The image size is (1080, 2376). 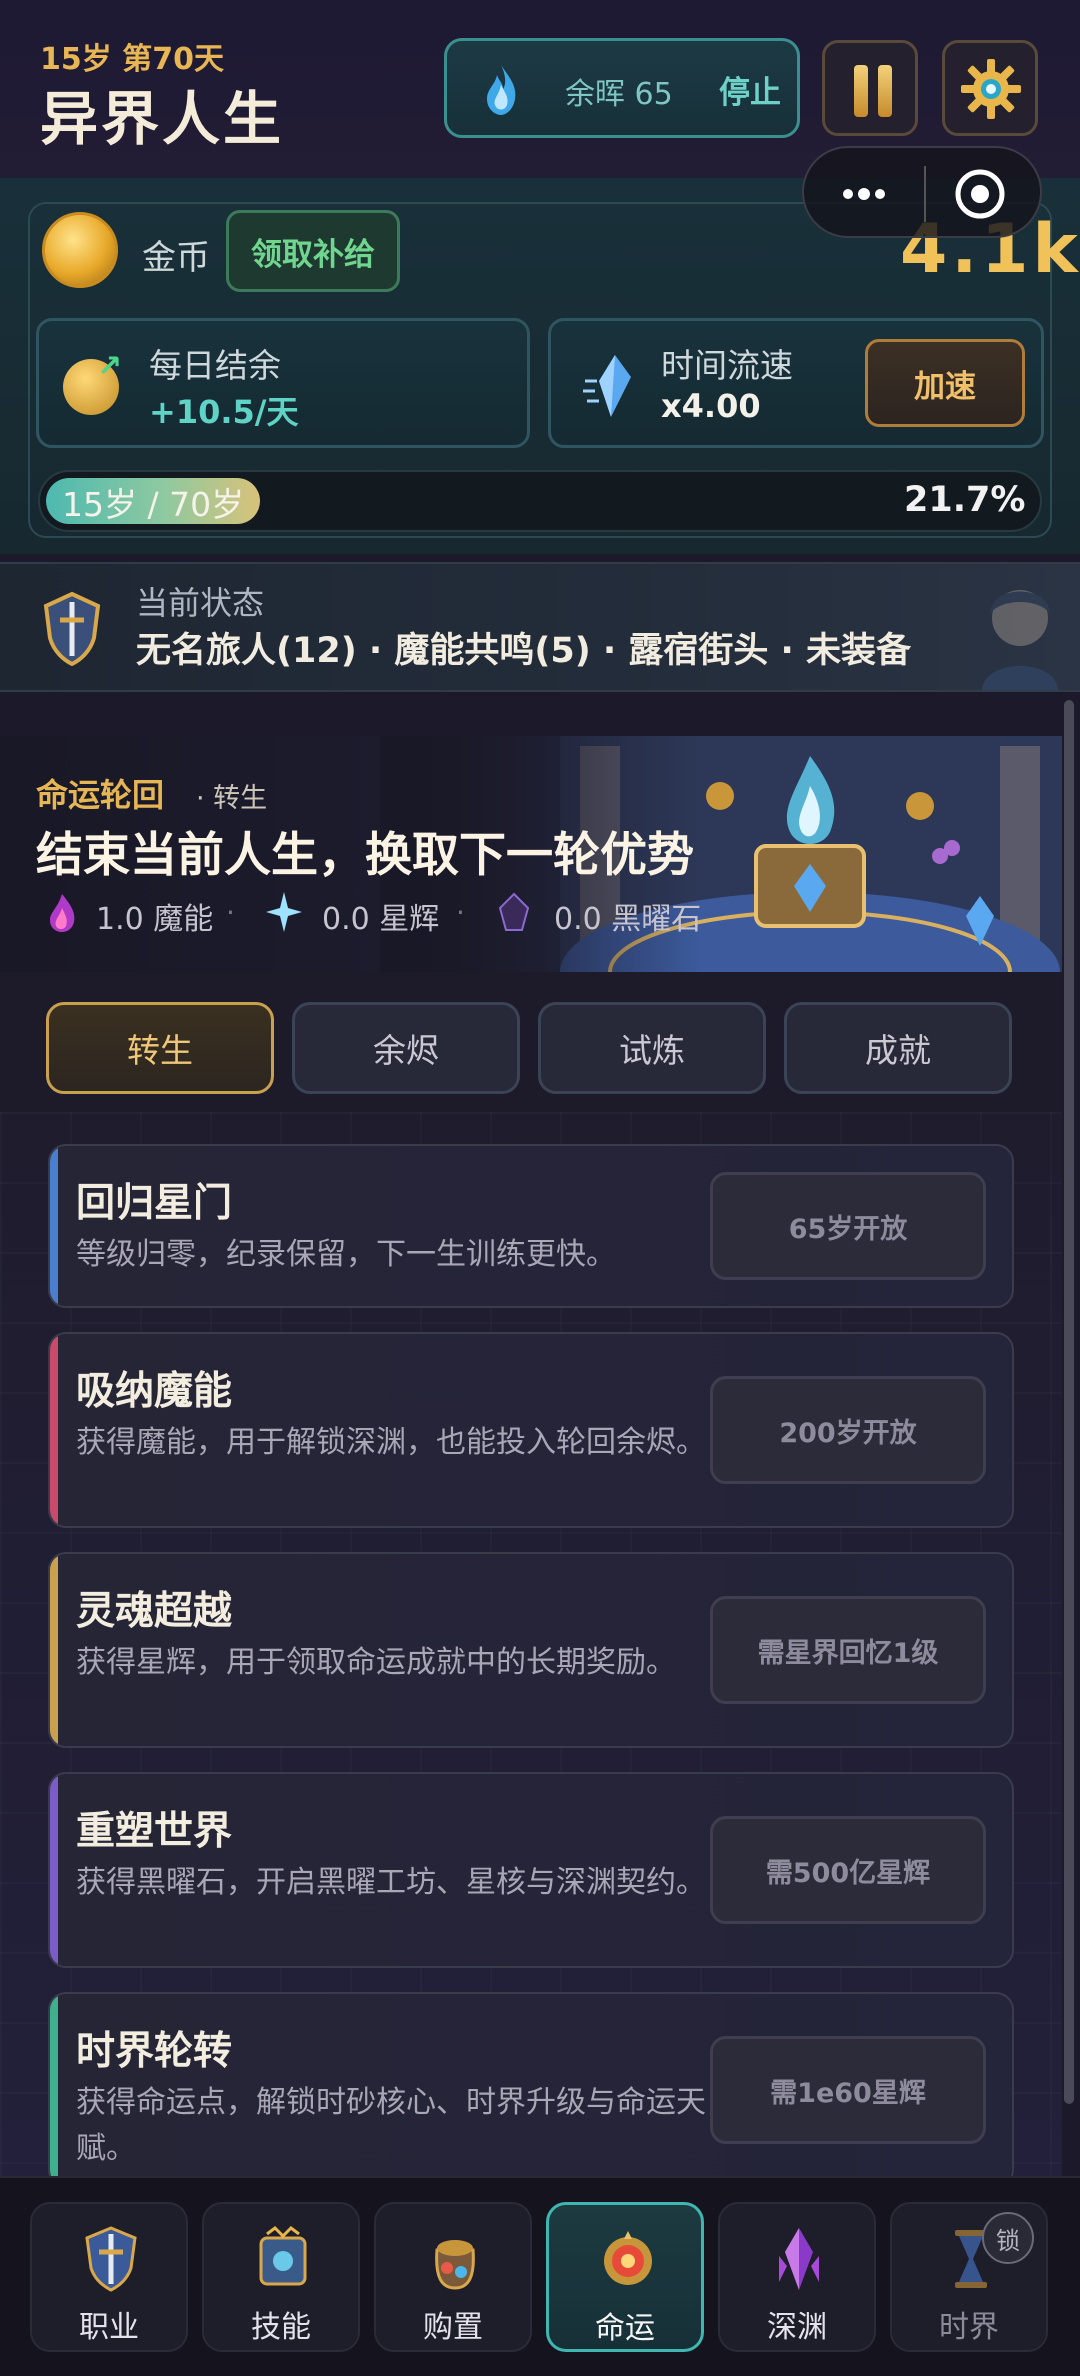 What do you see at coordinates (607, 386) in the screenshot?
I see `blue-crystal-icon` at bounding box center [607, 386].